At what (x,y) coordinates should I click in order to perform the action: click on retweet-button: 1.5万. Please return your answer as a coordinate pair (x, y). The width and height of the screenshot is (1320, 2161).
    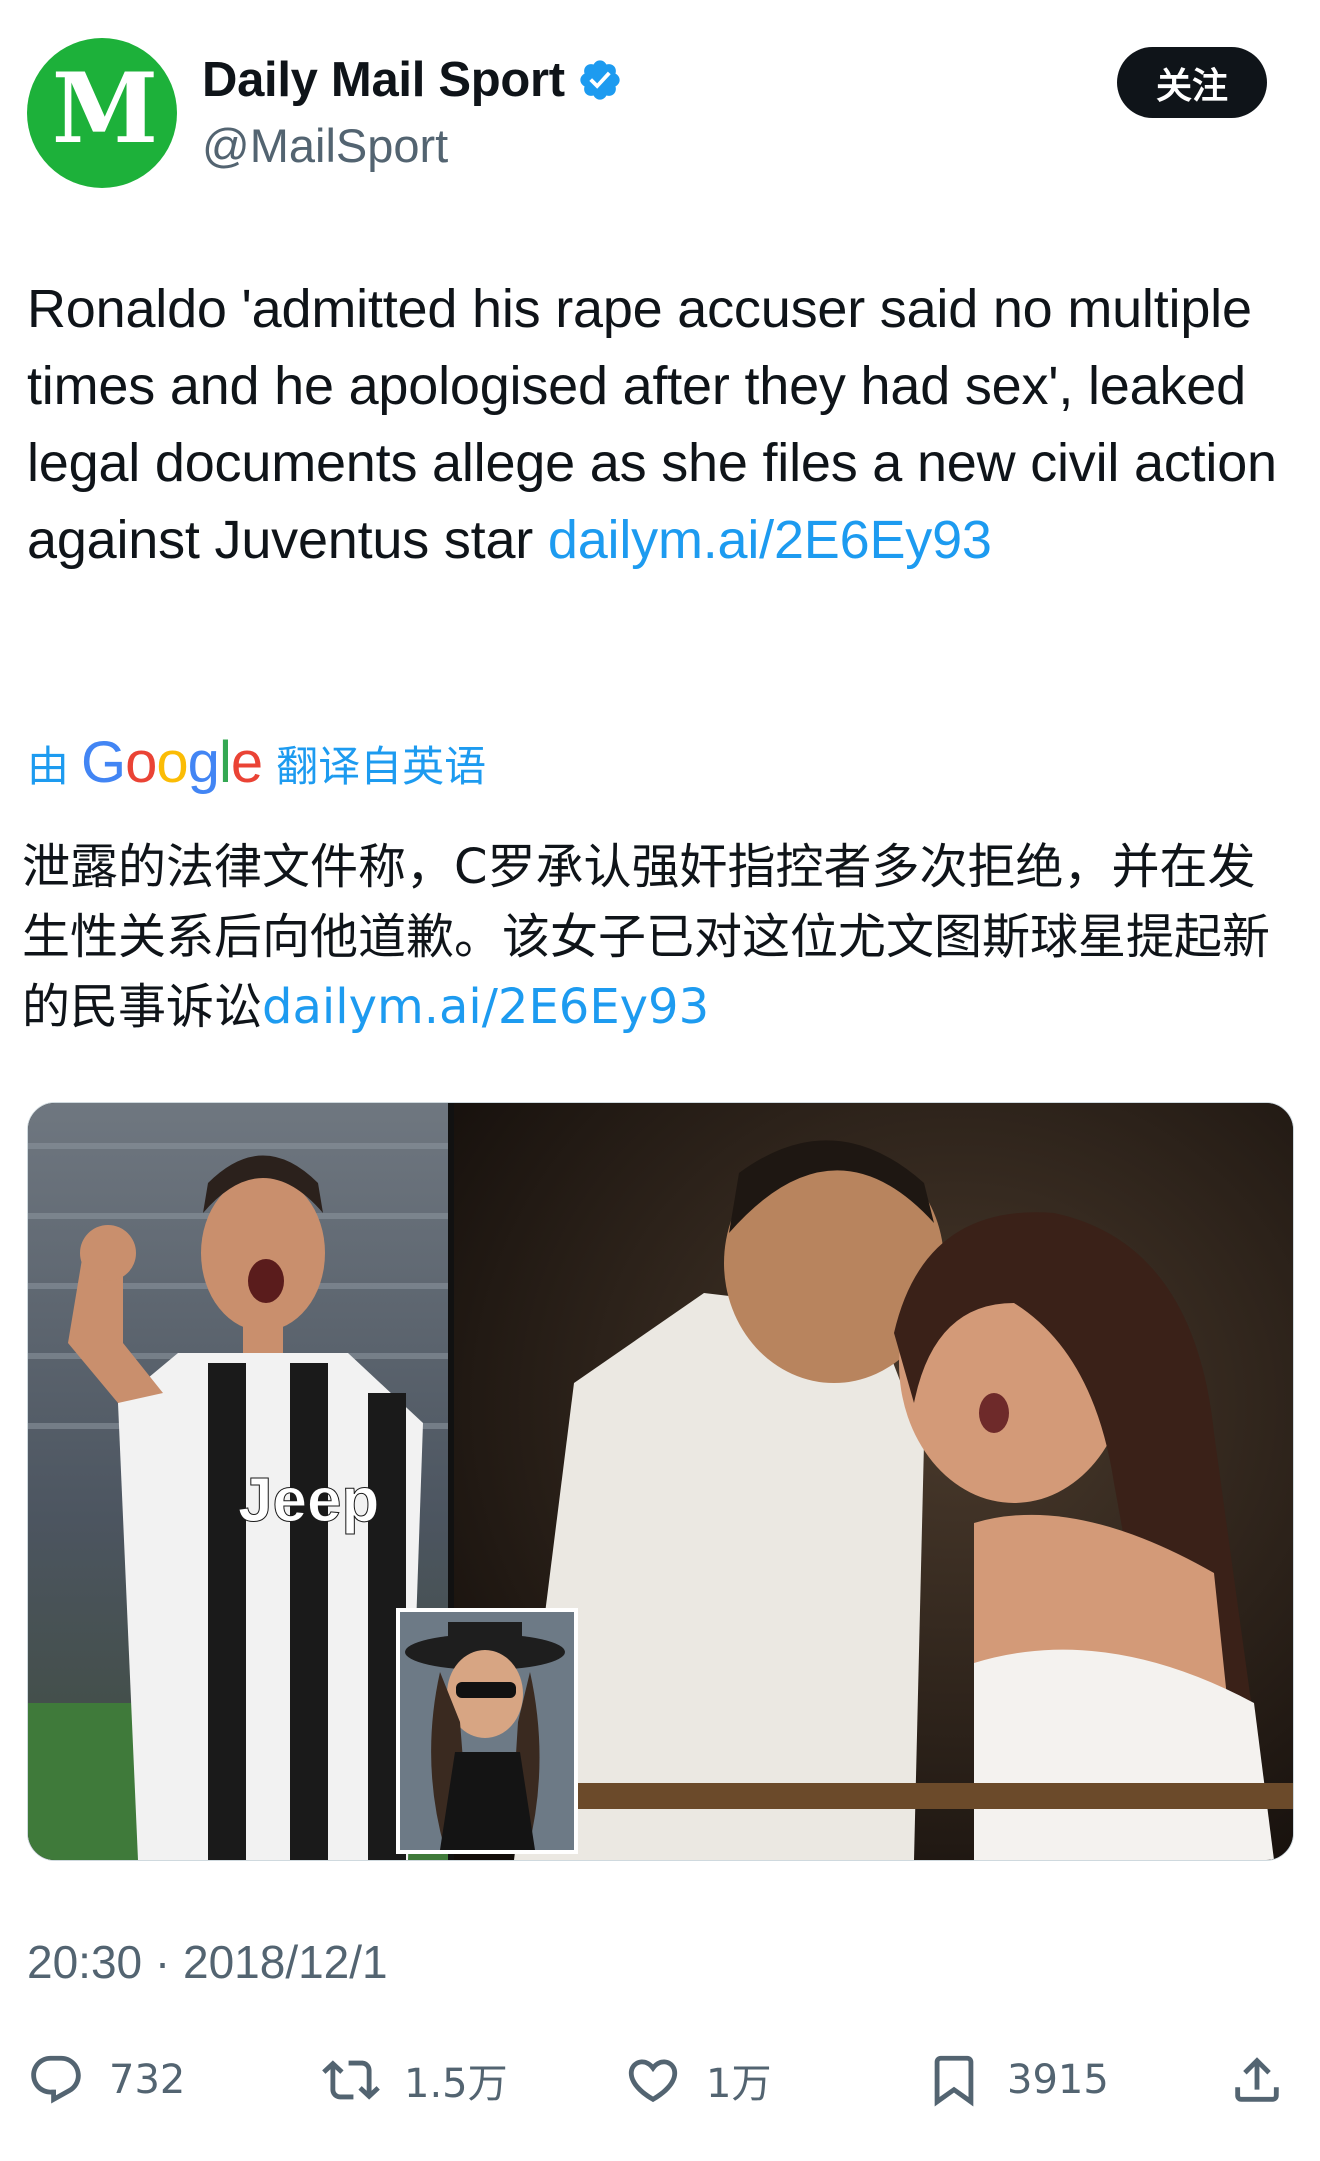
    Looking at the image, I should click on (415, 2080).